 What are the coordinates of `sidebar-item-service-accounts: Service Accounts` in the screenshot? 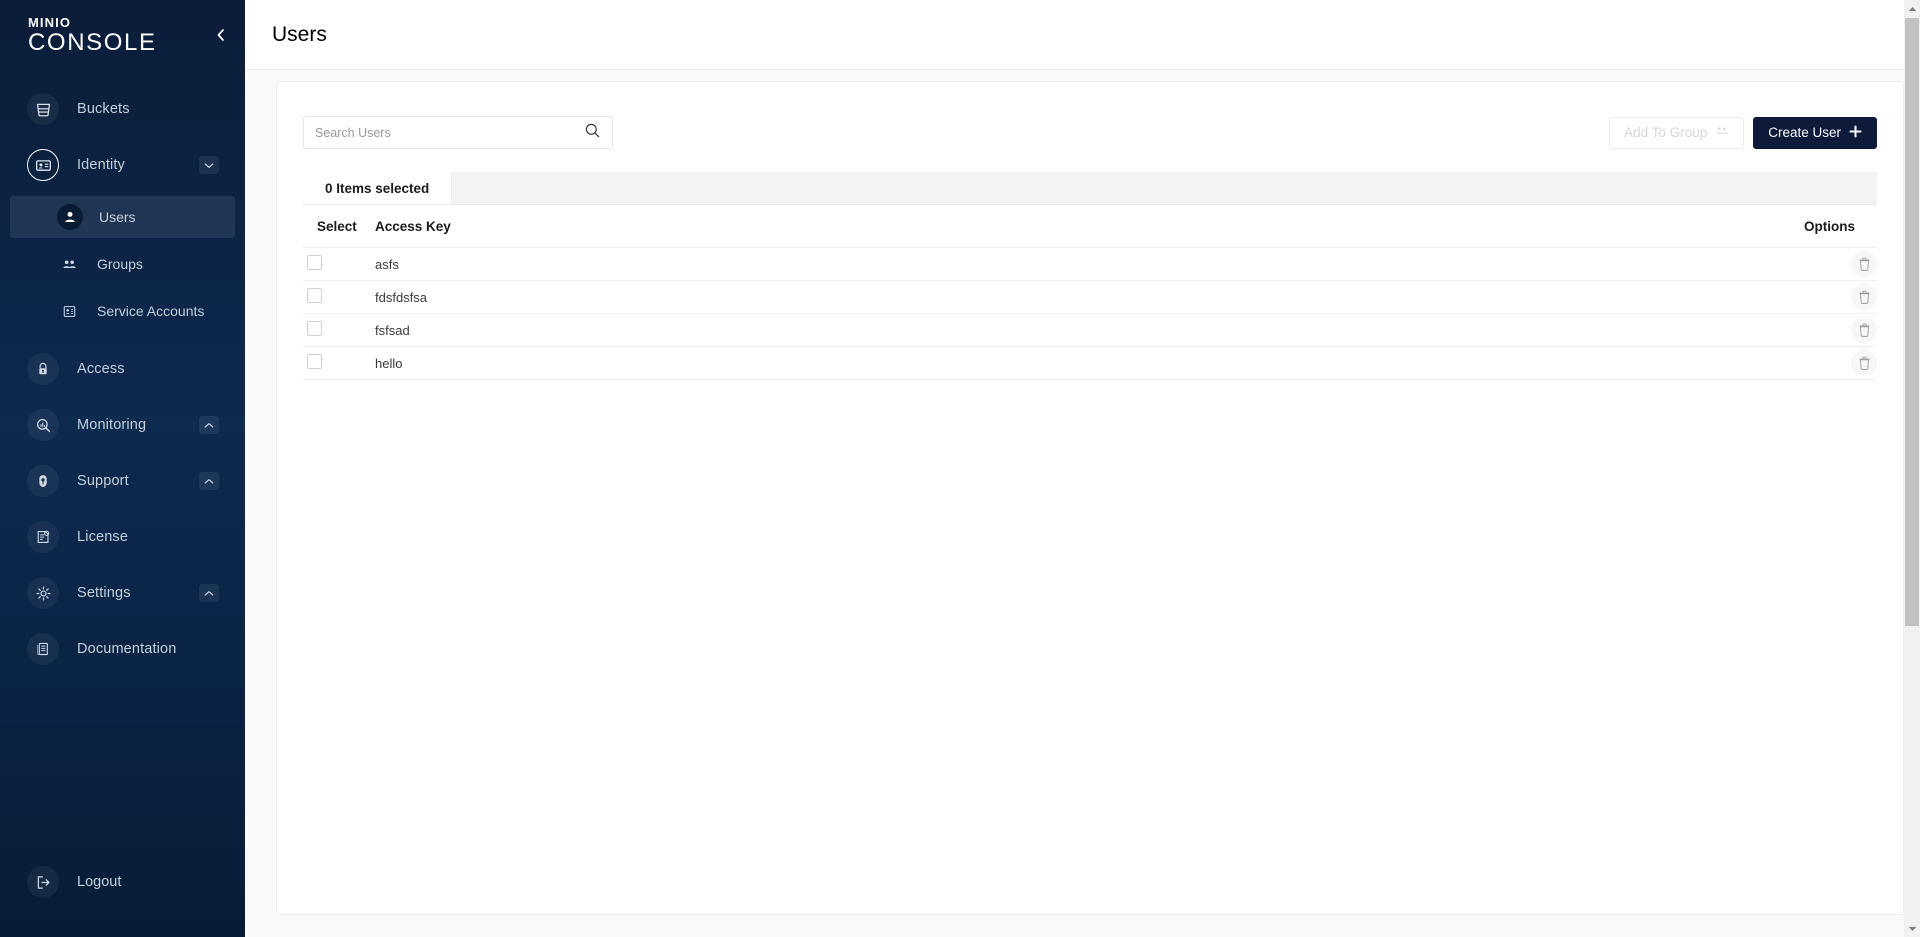 It's located at (122, 311).